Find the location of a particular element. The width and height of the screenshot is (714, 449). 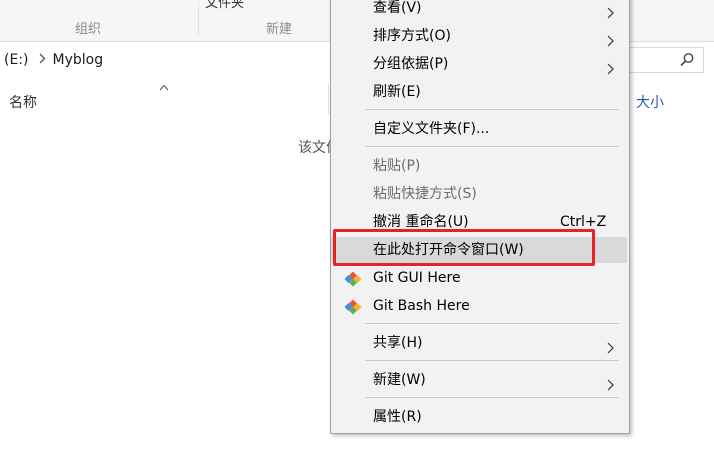

menu-item-sort-by: 排序方式(O) is located at coordinates (480, 36).